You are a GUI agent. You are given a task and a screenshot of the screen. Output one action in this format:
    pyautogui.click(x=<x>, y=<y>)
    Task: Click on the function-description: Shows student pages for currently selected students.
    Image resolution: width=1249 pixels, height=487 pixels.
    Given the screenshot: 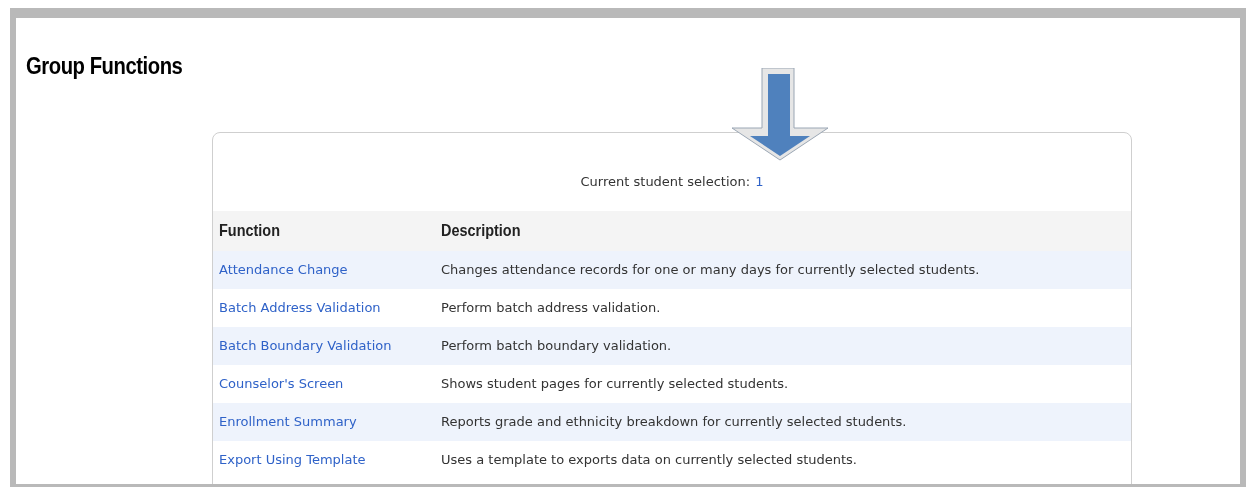 What is the action you would take?
    pyautogui.click(x=615, y=384)
    